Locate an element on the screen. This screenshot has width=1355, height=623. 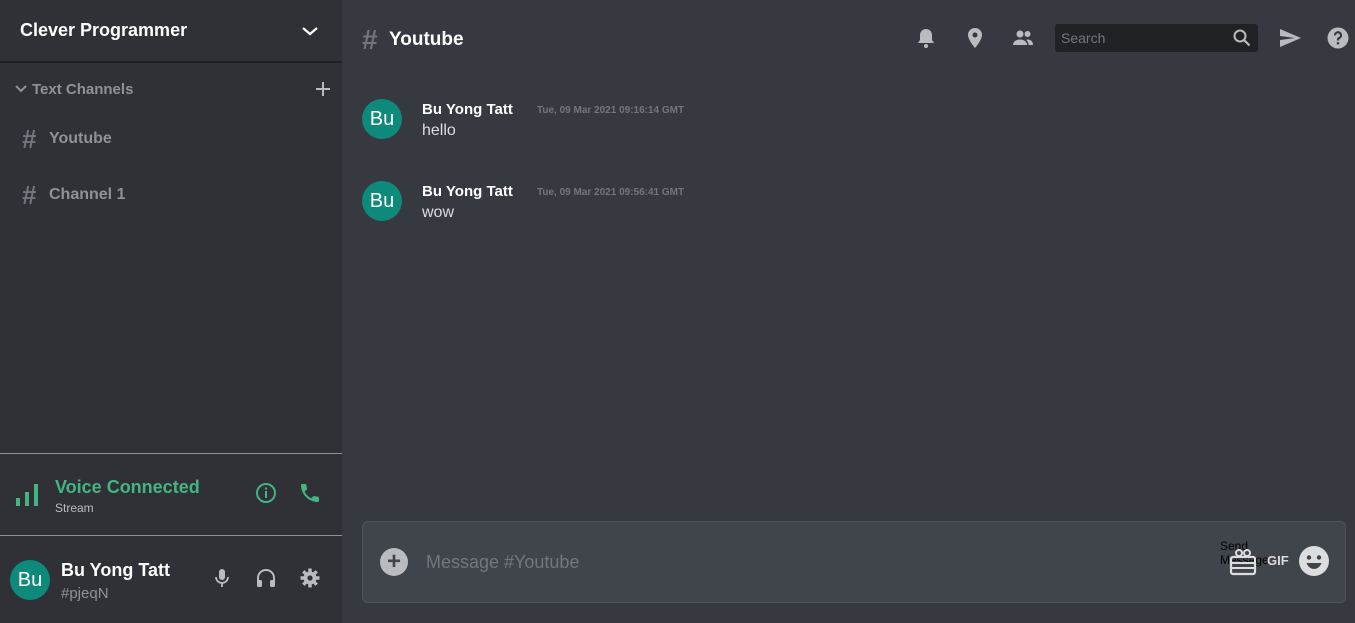
help-icon is located at coordinates (1338, 38).